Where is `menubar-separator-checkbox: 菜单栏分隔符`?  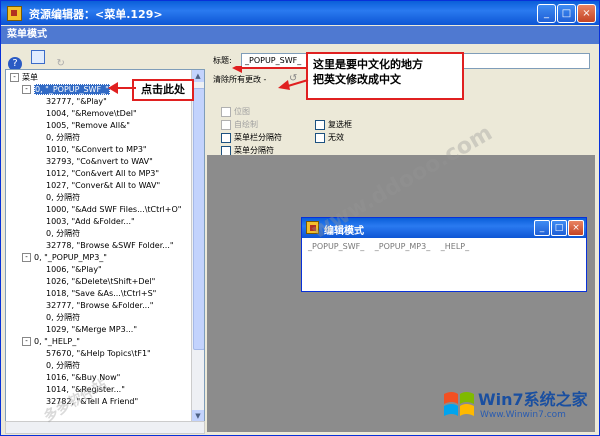
menubar-separator-checkbox: 菜单栏分隔符 is located at coordinates (251, 137).